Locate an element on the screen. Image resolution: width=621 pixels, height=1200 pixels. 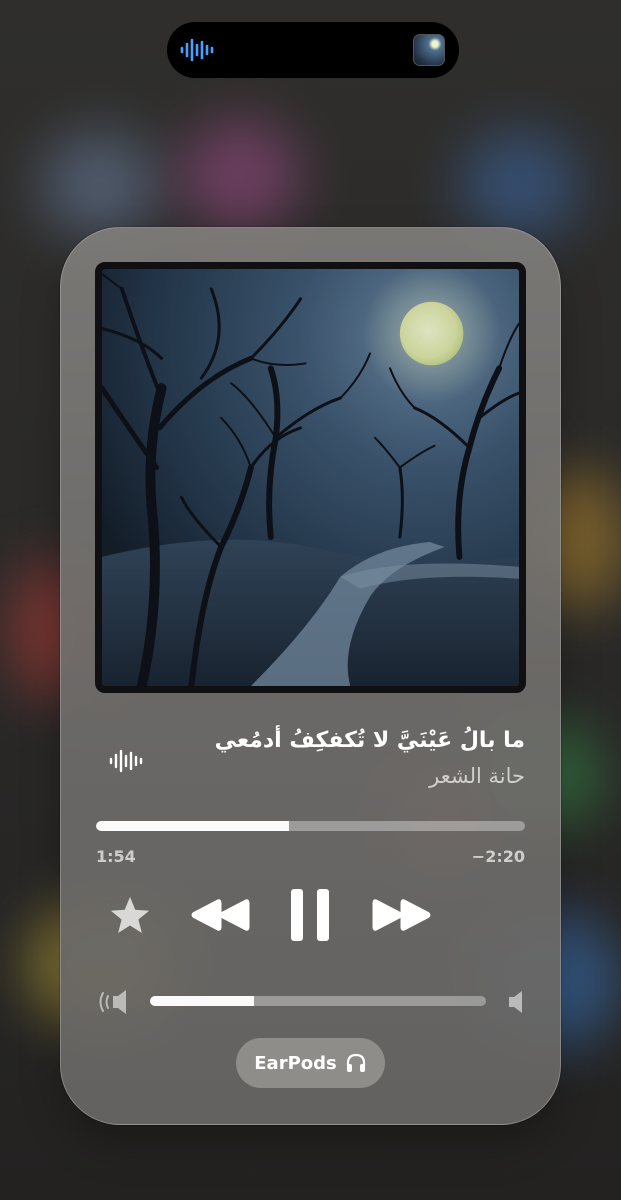
elapsed-time: 1:54 is located at coordinates (116, 856).